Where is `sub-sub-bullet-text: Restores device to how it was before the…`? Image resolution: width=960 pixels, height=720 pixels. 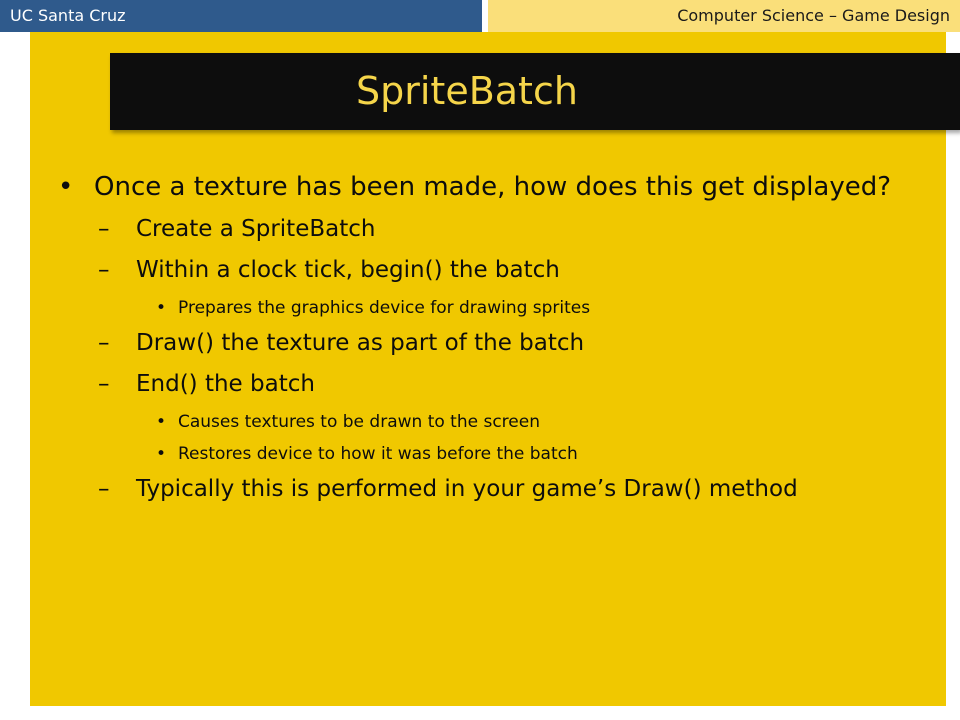 sub-sub-bullet-text: Restores device to how it was before the… is located at coordinates (378, 454).